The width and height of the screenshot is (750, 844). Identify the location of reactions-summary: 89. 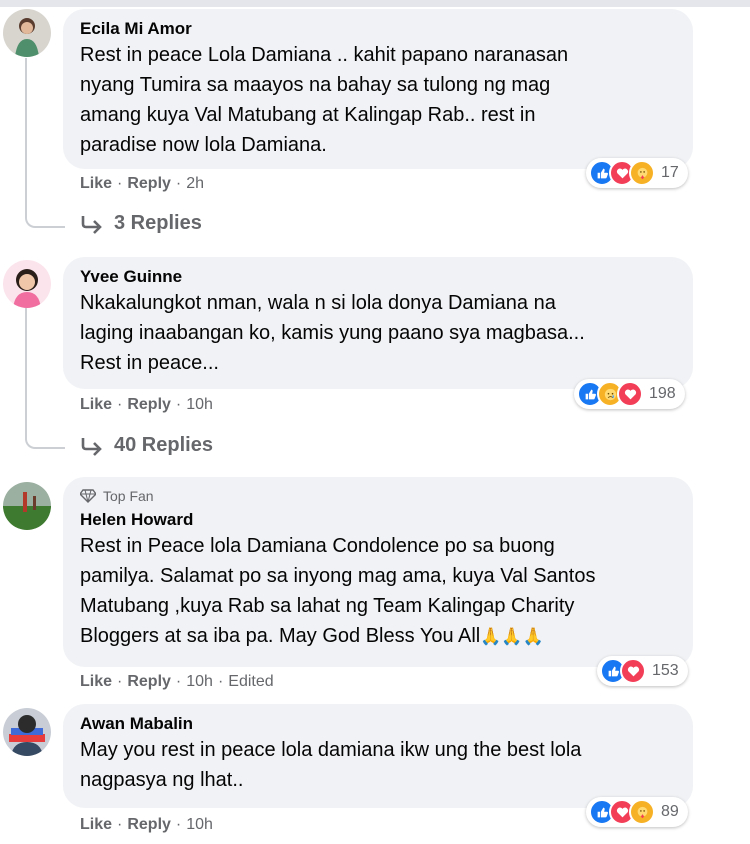
(637, 812).